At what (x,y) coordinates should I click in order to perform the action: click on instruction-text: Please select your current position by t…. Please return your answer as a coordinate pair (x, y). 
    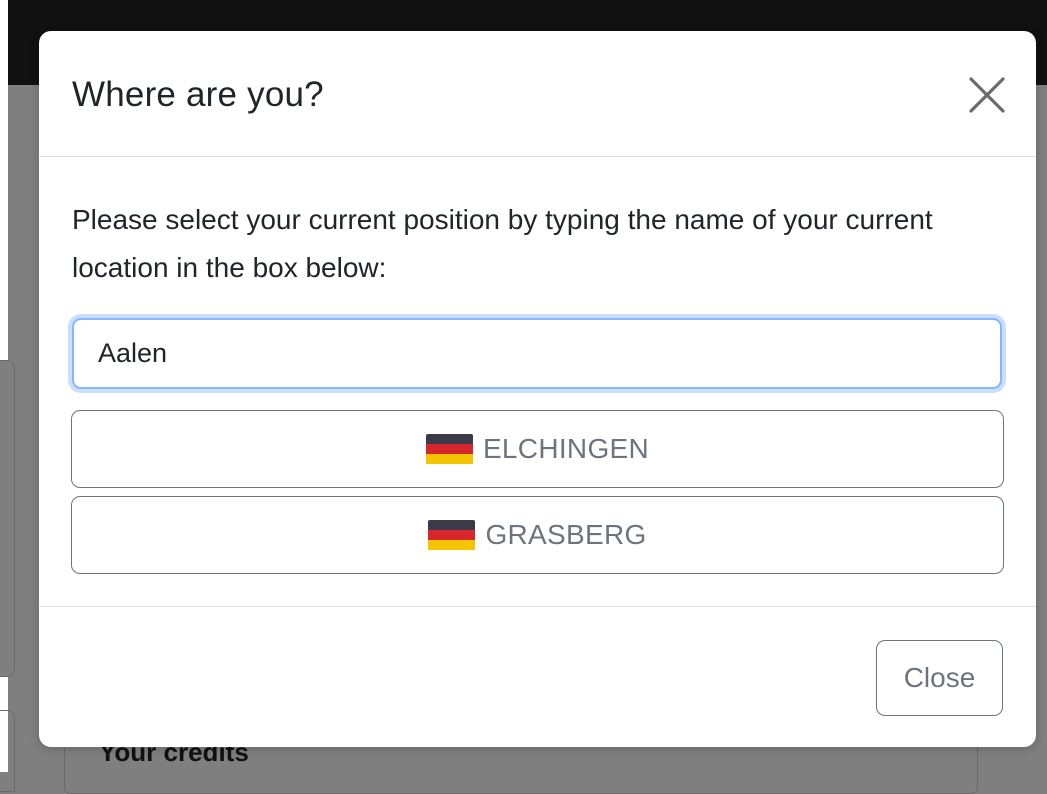
    Looking at the image, I should click on (502, 243).